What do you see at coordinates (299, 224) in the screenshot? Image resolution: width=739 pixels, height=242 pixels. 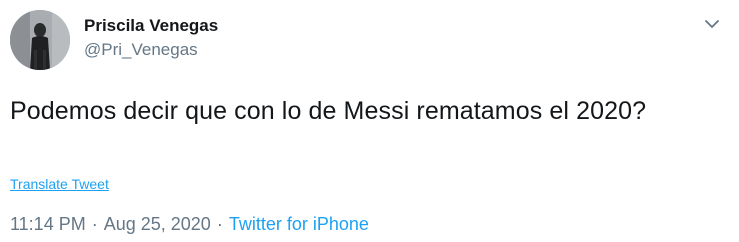 I see `tweet-source-link: Twitter for iPhone` at bounding box center [299, 224].